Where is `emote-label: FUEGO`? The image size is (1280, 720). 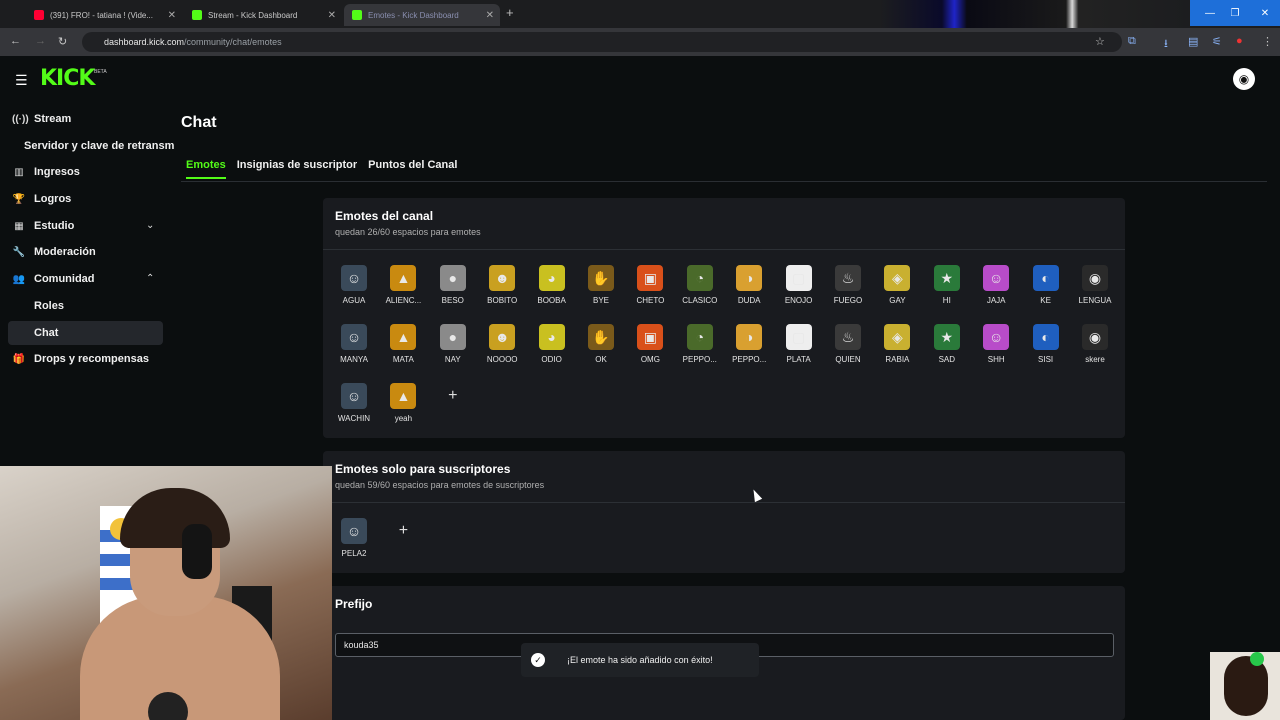 emote-label: FUEGO is located at coordinates (848, 300).